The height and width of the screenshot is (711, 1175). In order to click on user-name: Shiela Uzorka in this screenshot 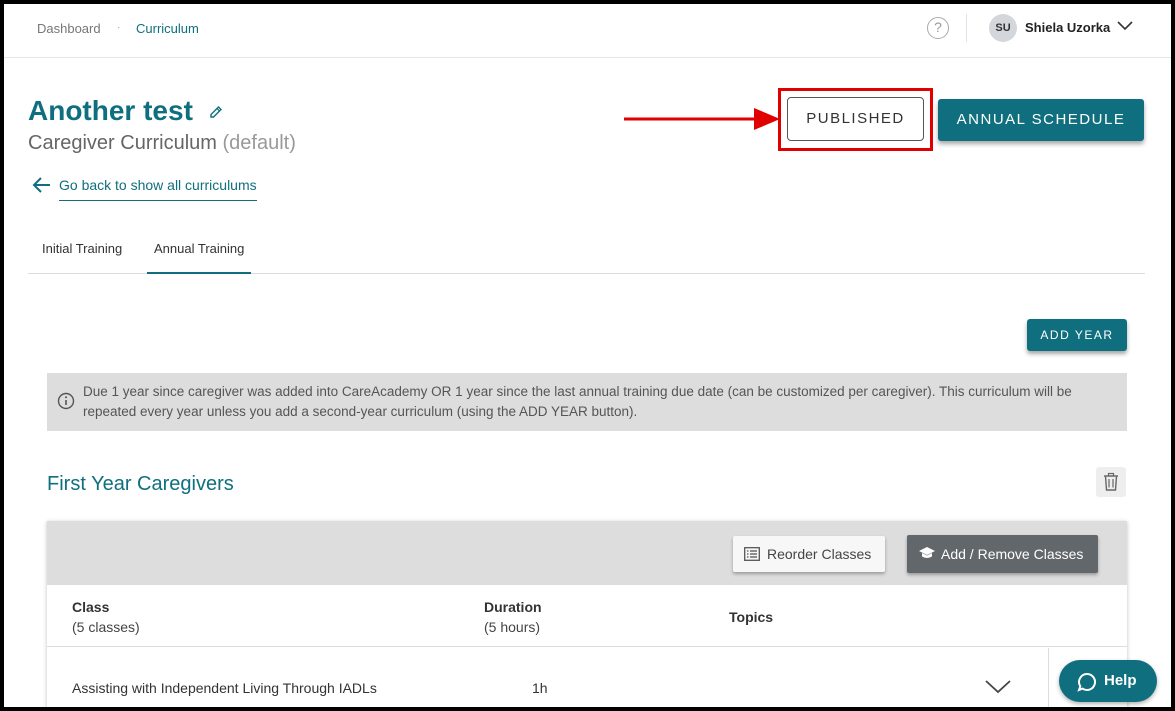, I will do `click(1067, 27)`.